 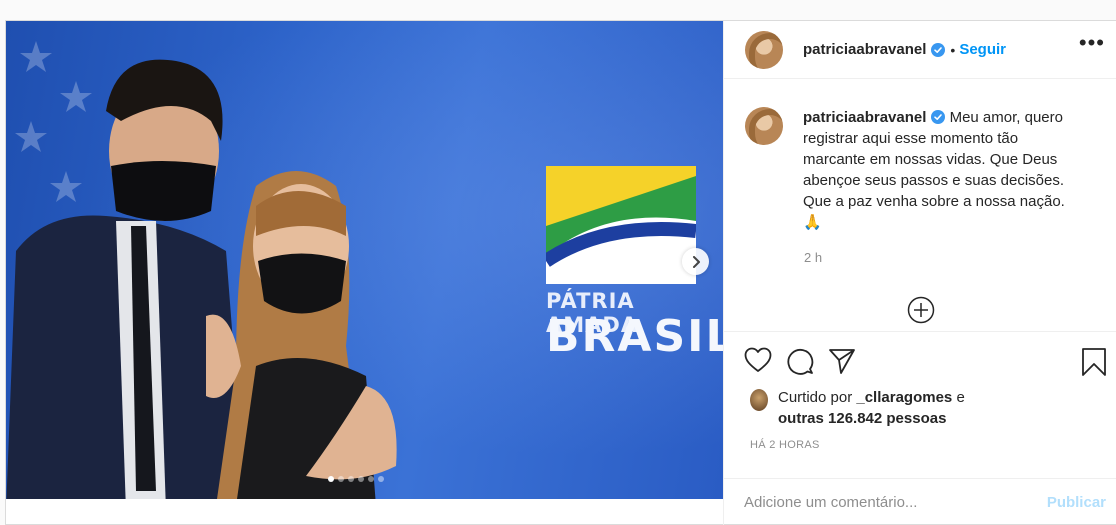 What do you see at coordinates (1092, 43) in the screenshot?
I see `more-icon: •••` at bounding box center [1092, 43].